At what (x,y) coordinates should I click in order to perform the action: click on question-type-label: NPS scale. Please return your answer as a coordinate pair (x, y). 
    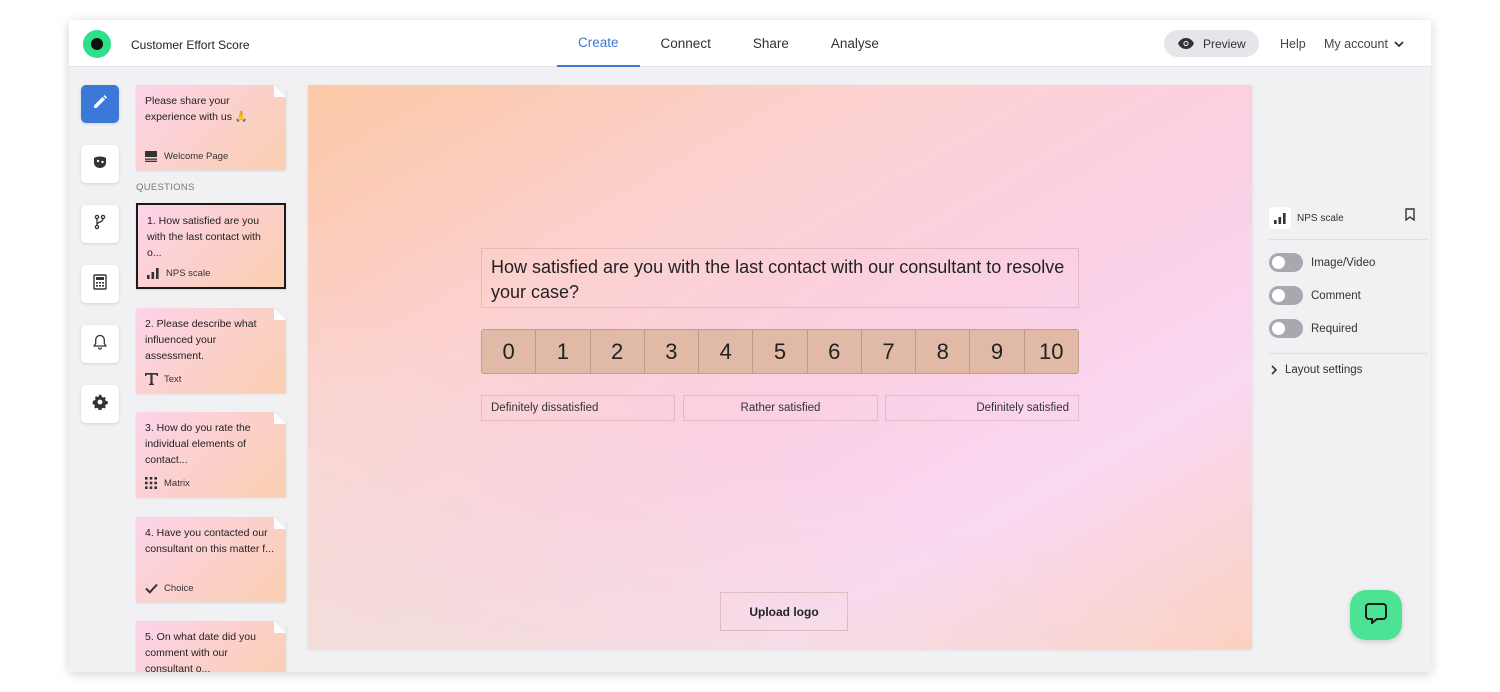
    Looking at the image, I should click on (1320, 218).